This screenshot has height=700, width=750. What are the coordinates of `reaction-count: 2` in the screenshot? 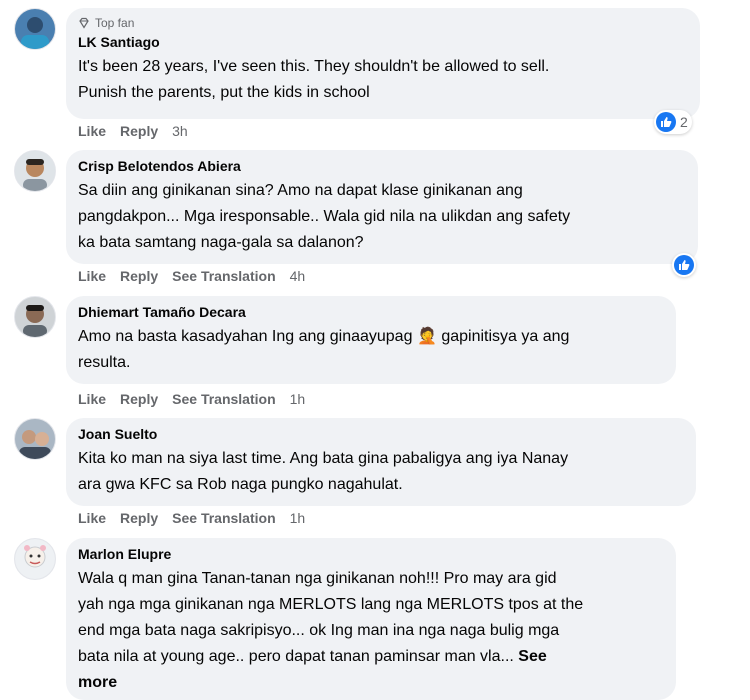 It's located at (673, 122).